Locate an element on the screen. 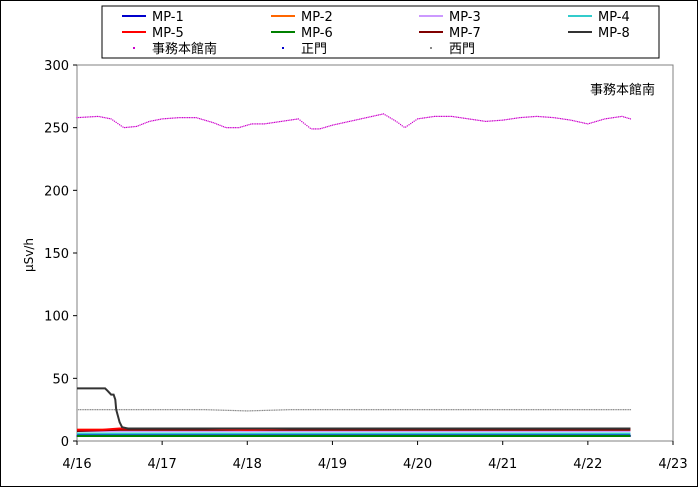 The width and height of the screenshot is (698, 487). y-tick-label: 100 is located at coordinates (56, 317).